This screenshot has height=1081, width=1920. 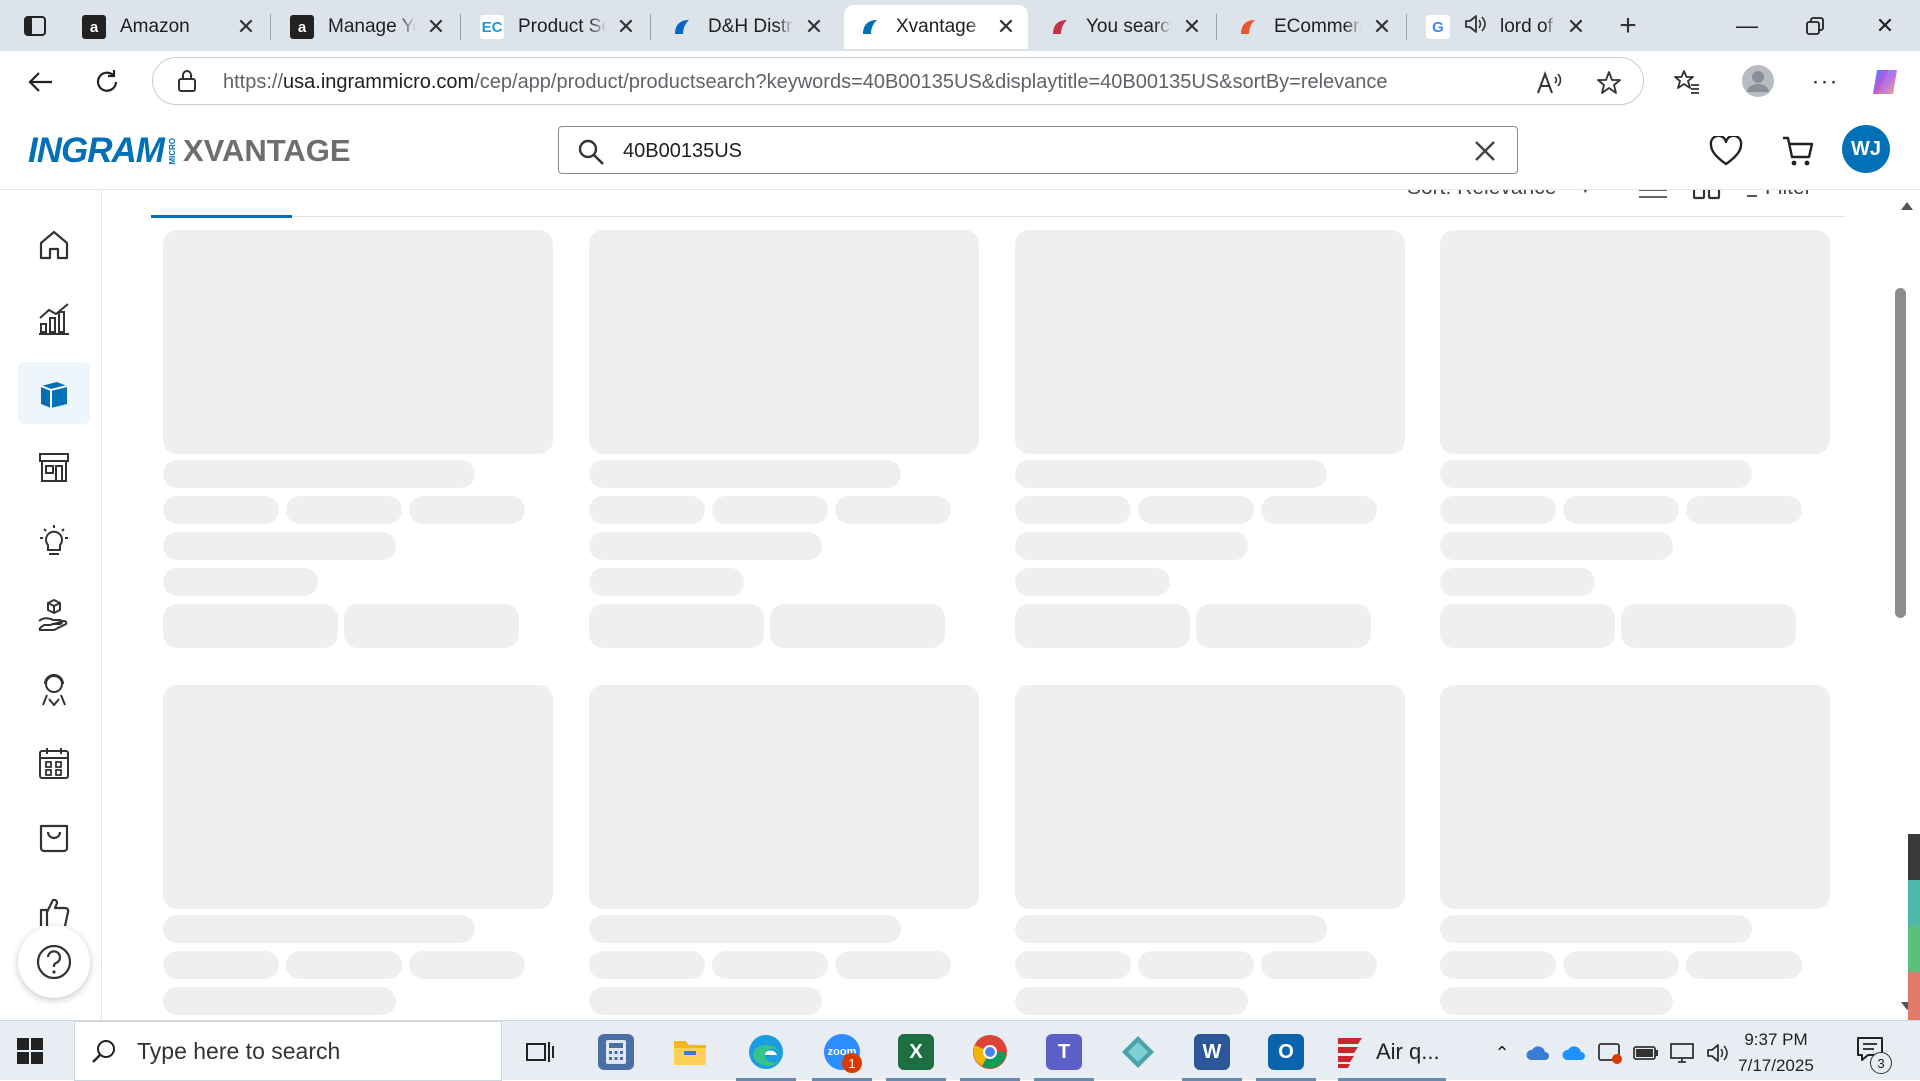 I want to click on filter-icon-button, so click(x=1752, y=197).